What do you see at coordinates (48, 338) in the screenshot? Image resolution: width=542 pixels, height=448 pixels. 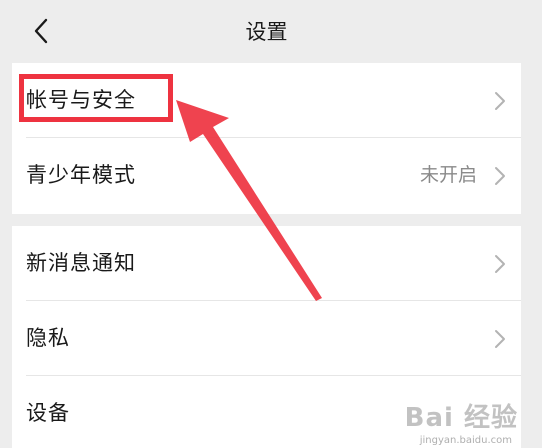 I see `settings-item-label: 隐私` at bounding box center [48, 338].